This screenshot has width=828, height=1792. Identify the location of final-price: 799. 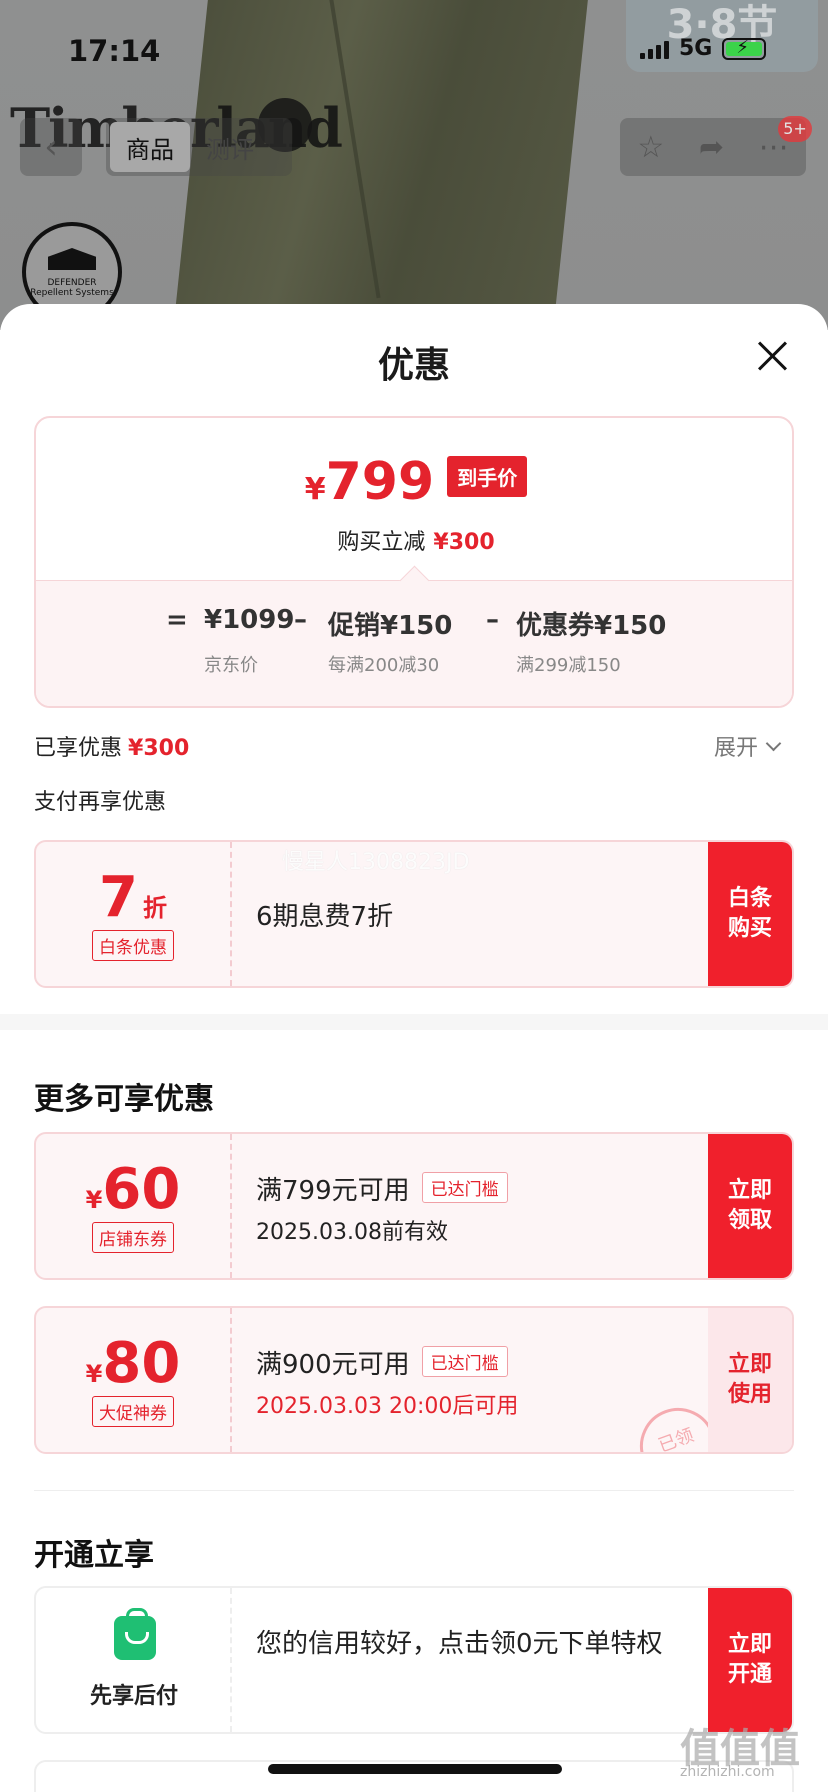
(380, 482).